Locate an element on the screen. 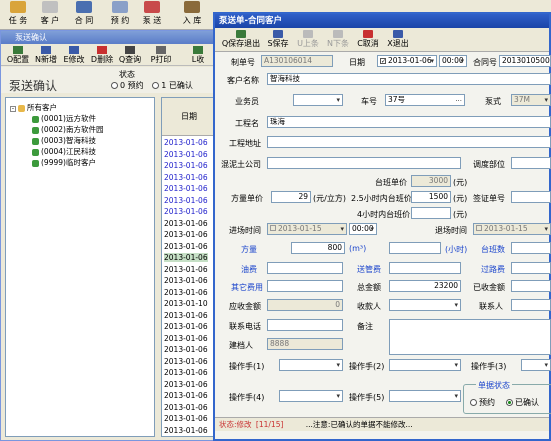  collapse-icon: - is located at coordinates (13, 109).